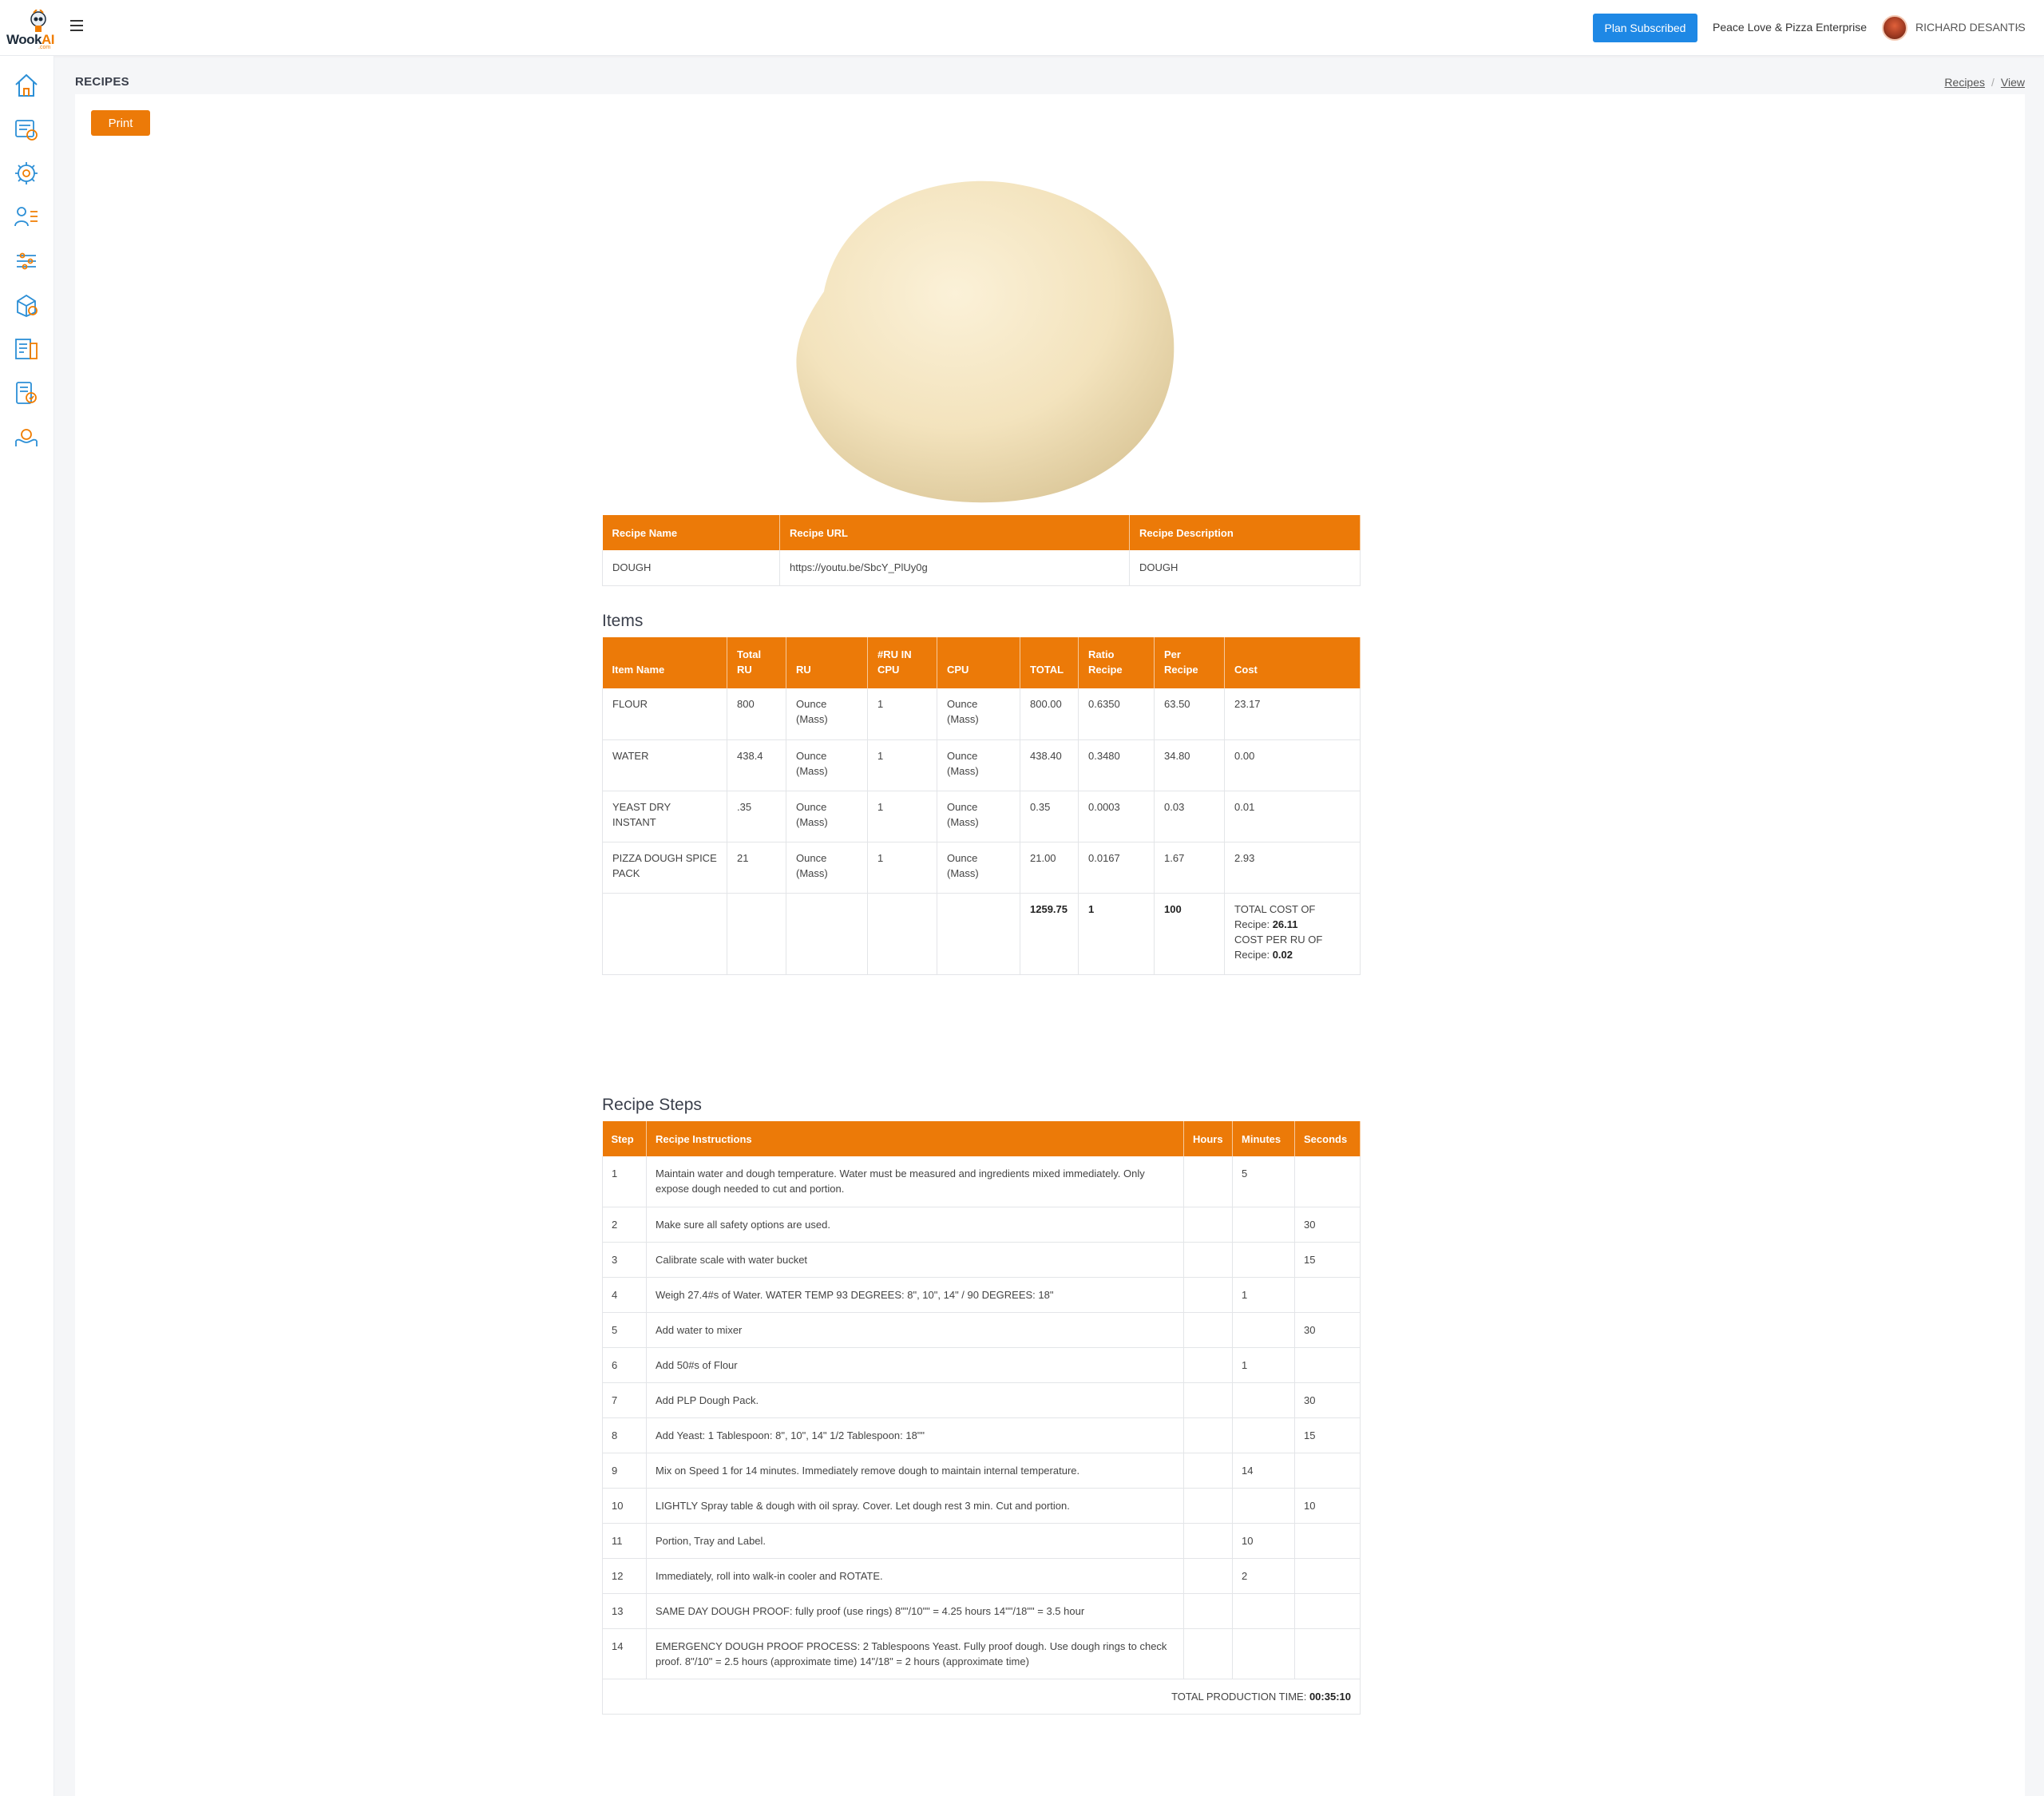 The width and height of the screenshot is (2044, 1796). Describe the element at coordinates (623, 621) in the screenshot. I see `items-heading: Items` at that location.